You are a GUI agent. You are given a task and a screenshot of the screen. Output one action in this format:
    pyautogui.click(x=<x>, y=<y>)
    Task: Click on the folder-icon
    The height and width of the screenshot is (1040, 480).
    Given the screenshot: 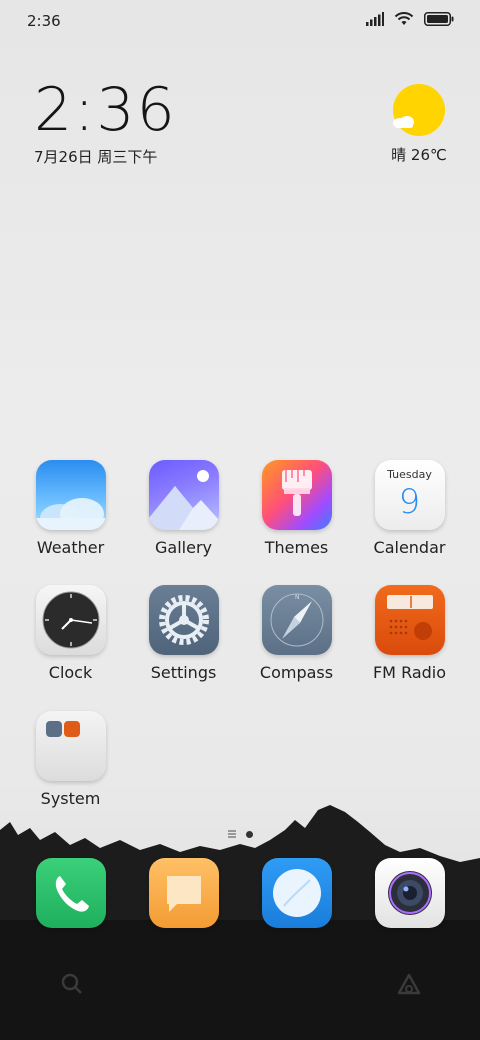 What is the action you would take?
    pyautogui.click(x=70, y=746)
    